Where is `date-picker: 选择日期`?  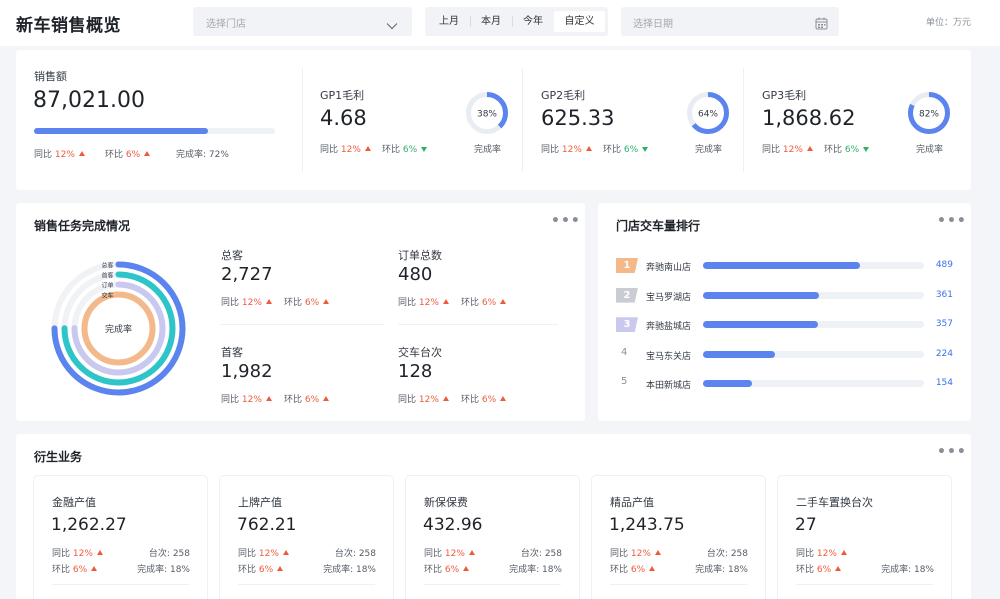
date-picker: 选择日期 is located at coordinates (730, 21).